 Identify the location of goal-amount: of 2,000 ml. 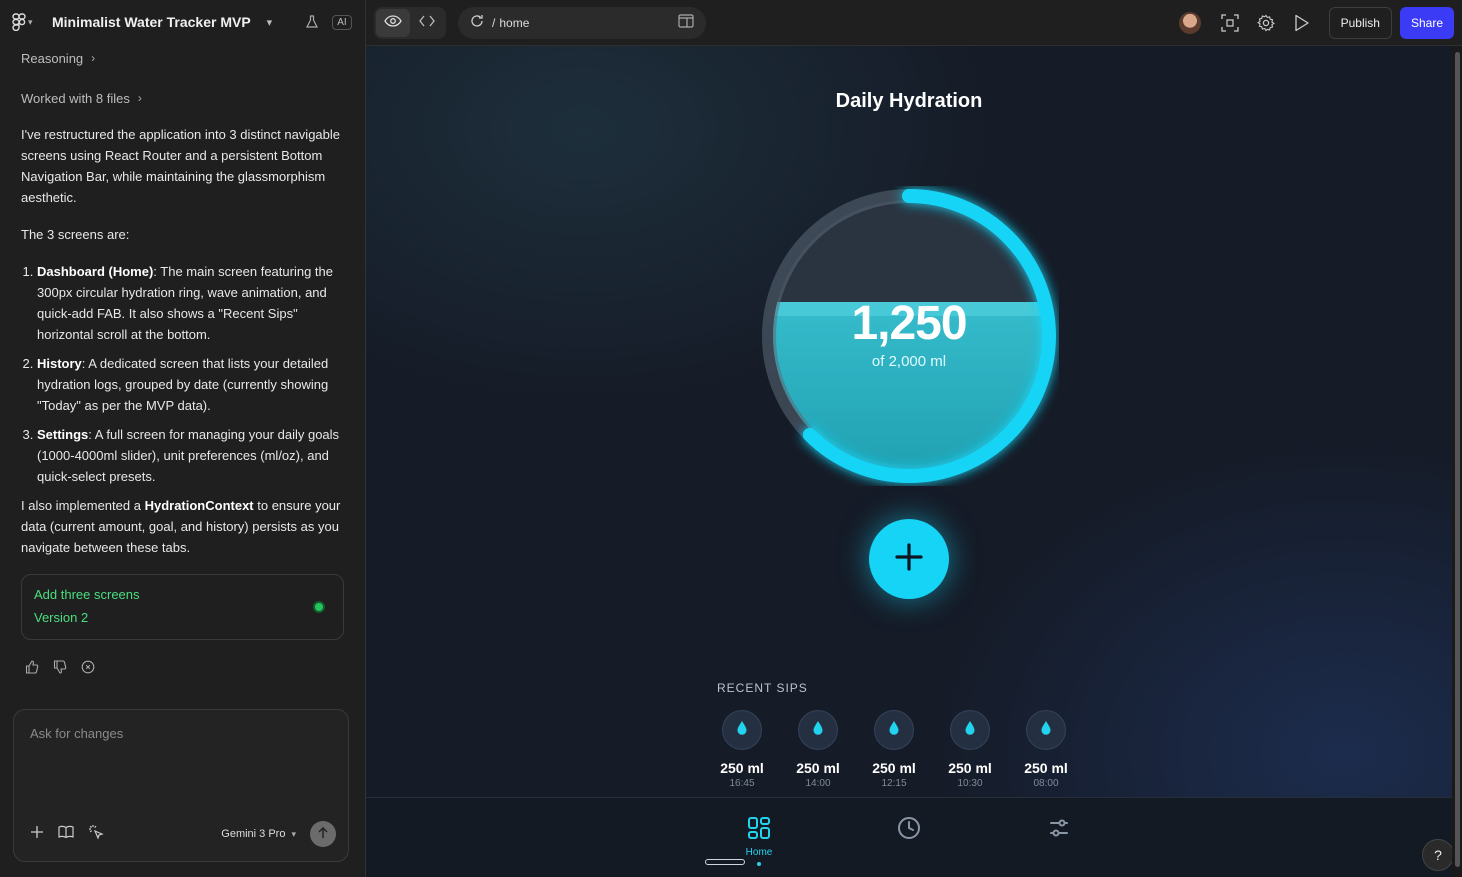
(909, 361).